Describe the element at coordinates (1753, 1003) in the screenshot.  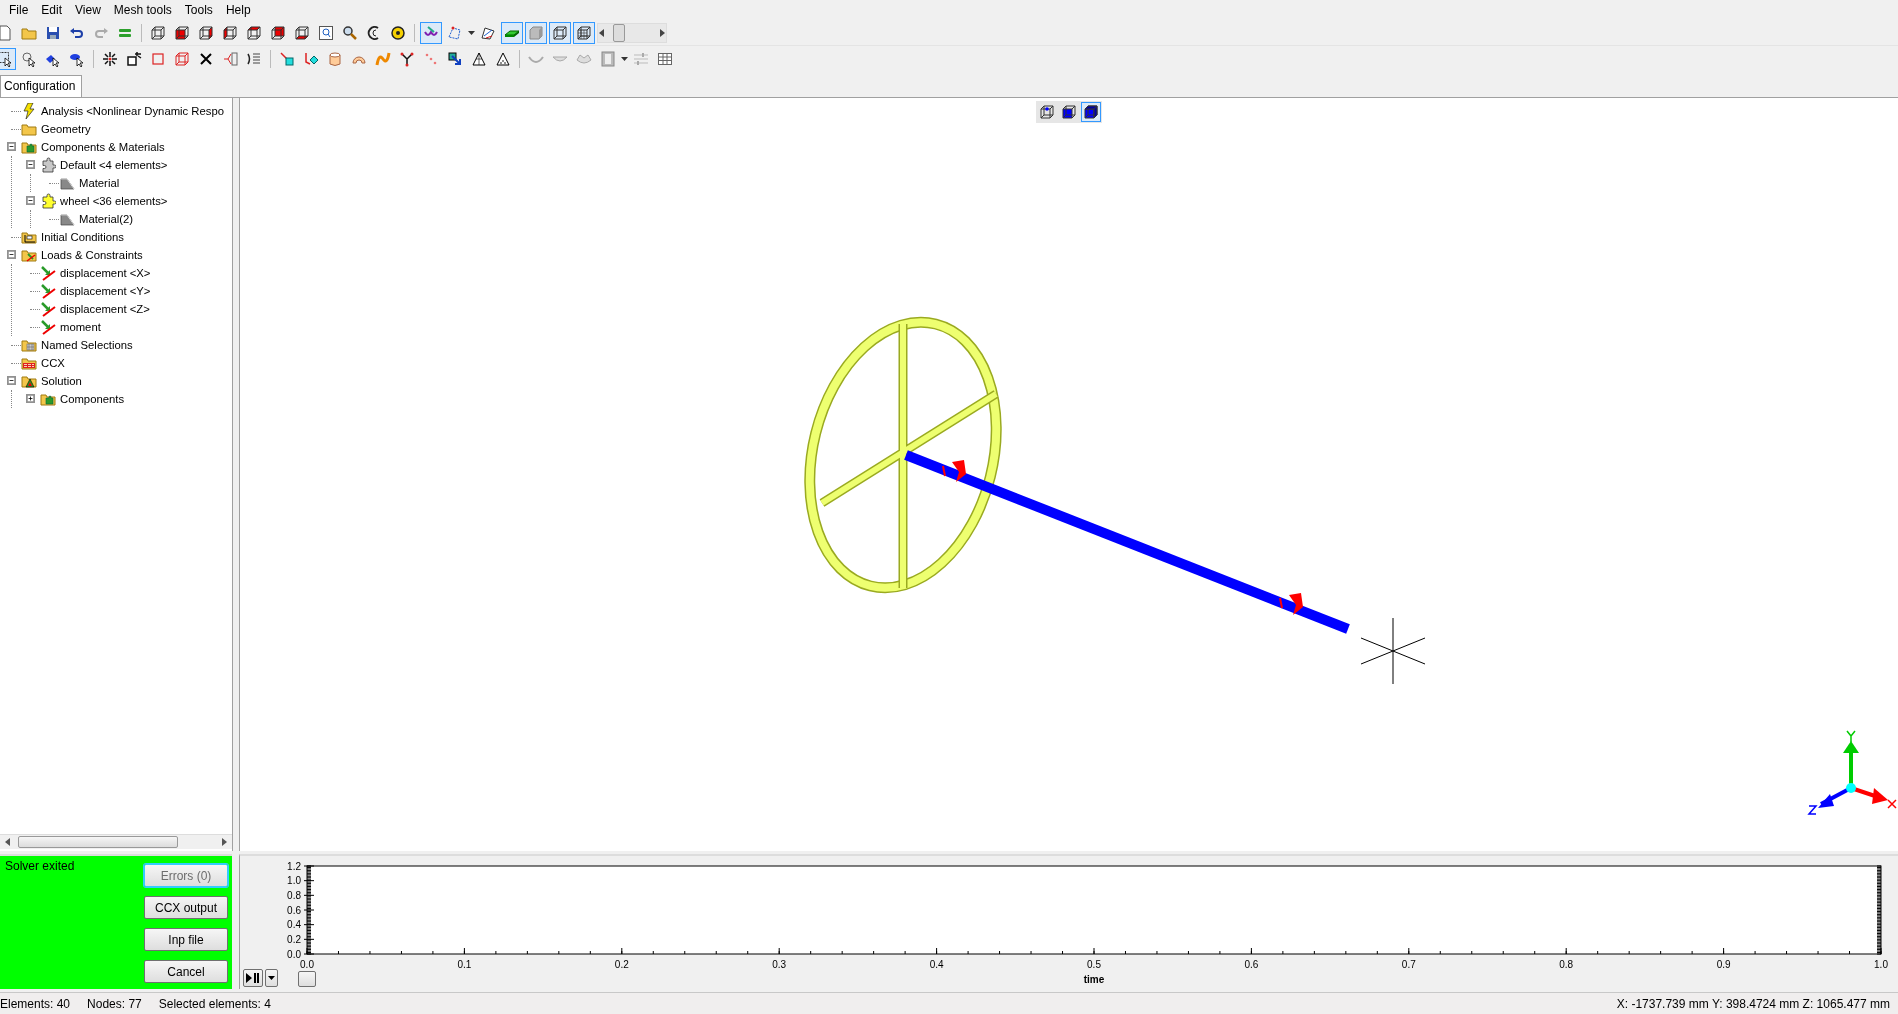
I see `cursor-coordinates: X: -1737.739 mm Y: 398.4724 mm Z: 1065.477 mm` at that location.